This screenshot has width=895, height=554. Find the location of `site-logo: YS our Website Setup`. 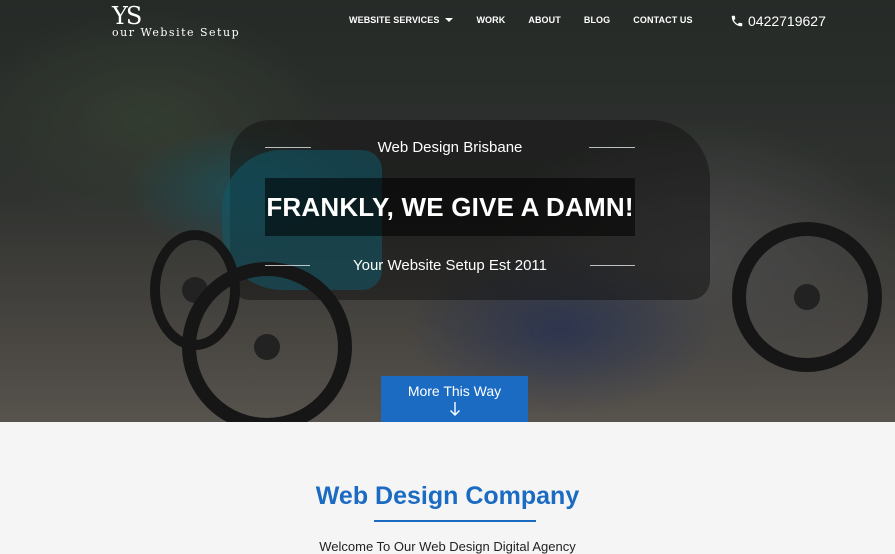

site-logo: YS our Website Setup is located at coordinates (176, 21).